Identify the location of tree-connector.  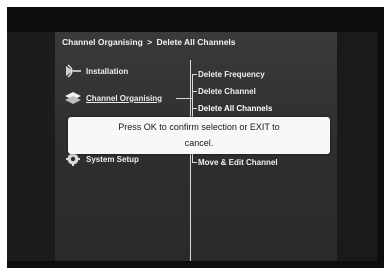
(184, 98).